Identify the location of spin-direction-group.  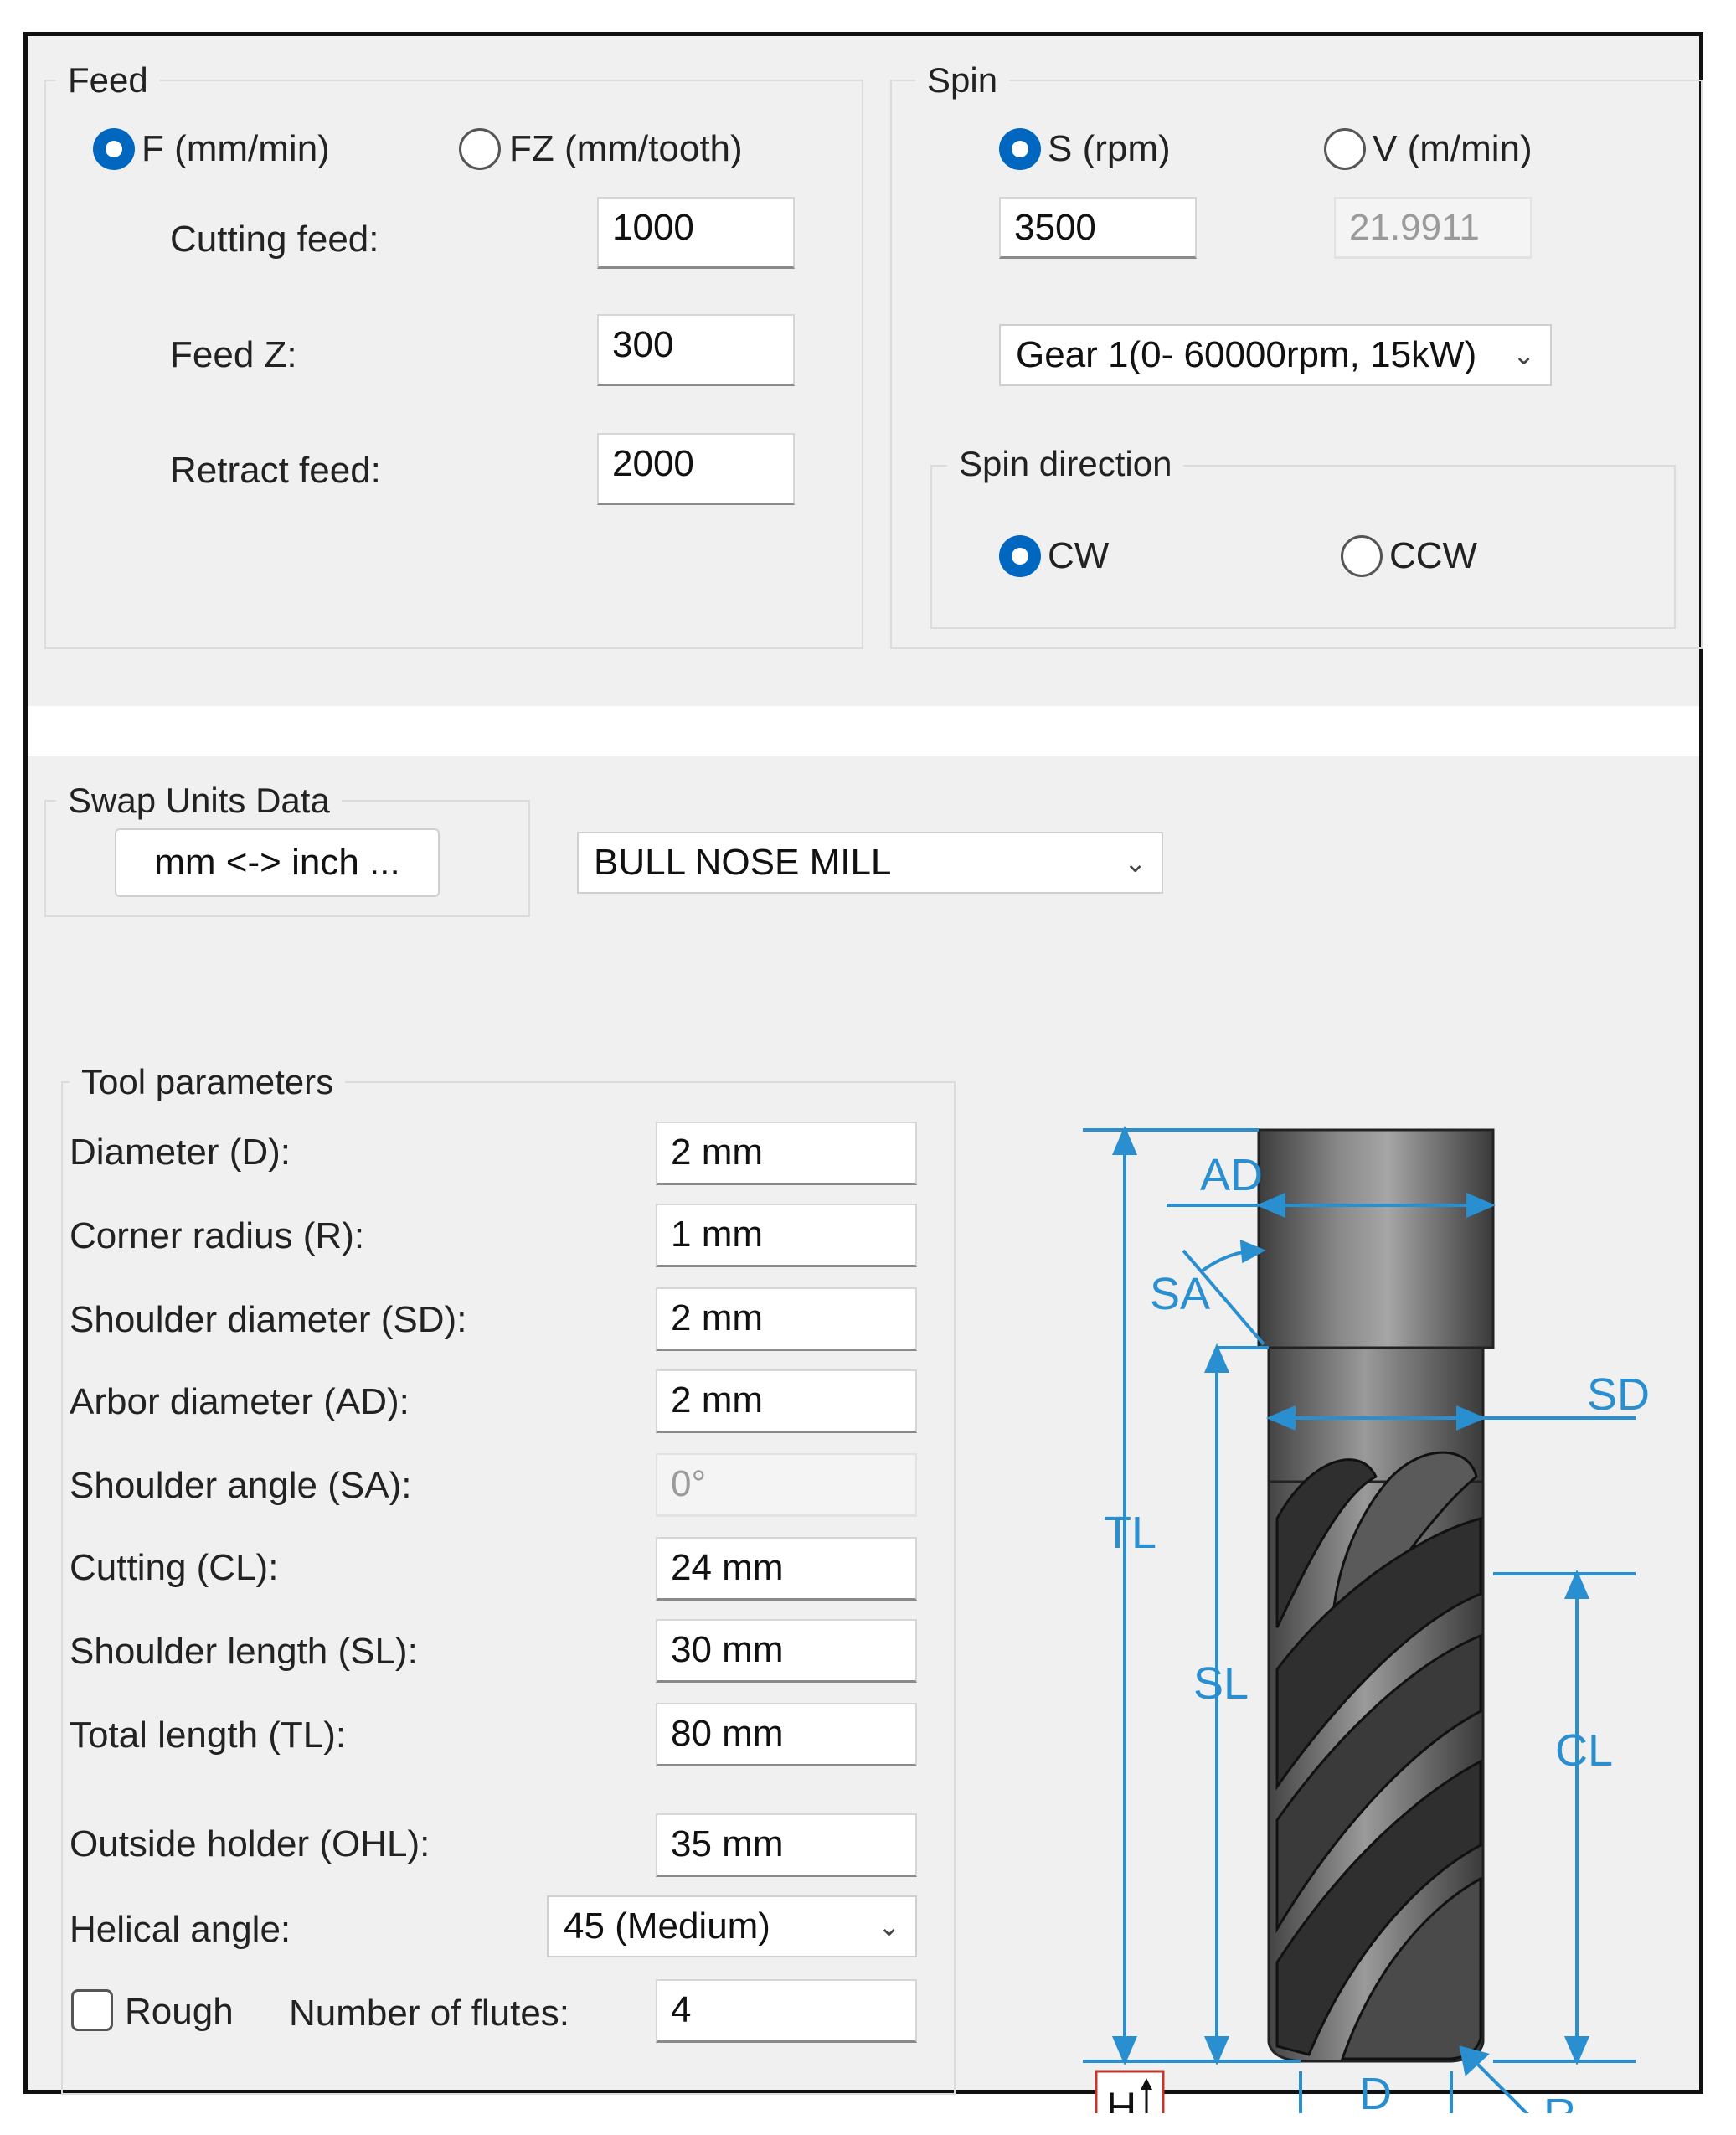
(1303, 547).